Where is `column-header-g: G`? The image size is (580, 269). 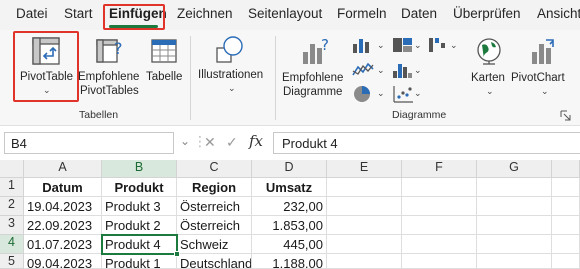
column-header-g: G is located at coordinates (514, 169).